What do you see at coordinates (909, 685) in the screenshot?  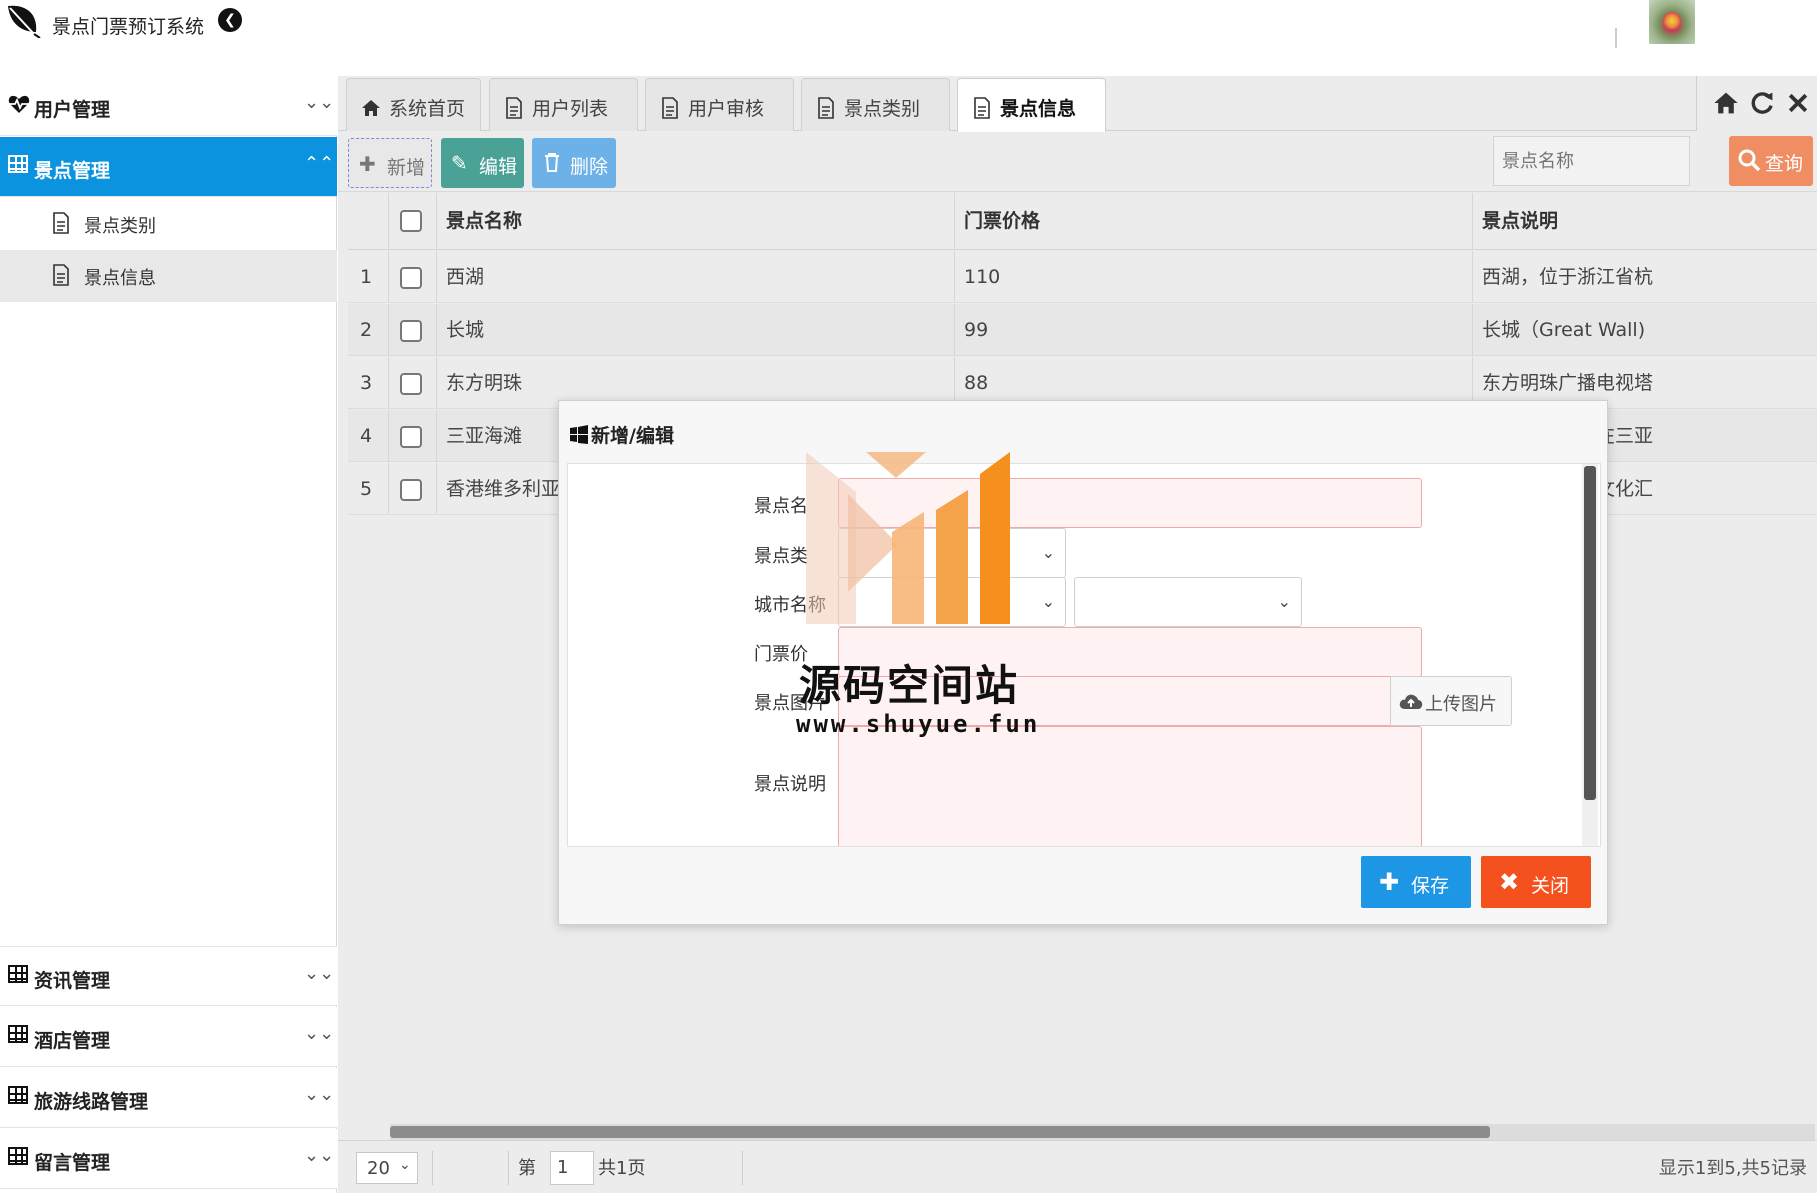 I see `watermark-text: 源码空间站` at bounding box center [909, 685].